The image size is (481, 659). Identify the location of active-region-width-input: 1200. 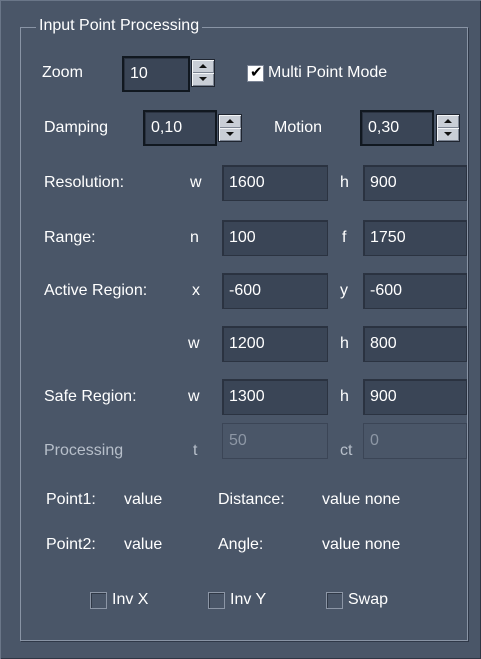
(275, 344).